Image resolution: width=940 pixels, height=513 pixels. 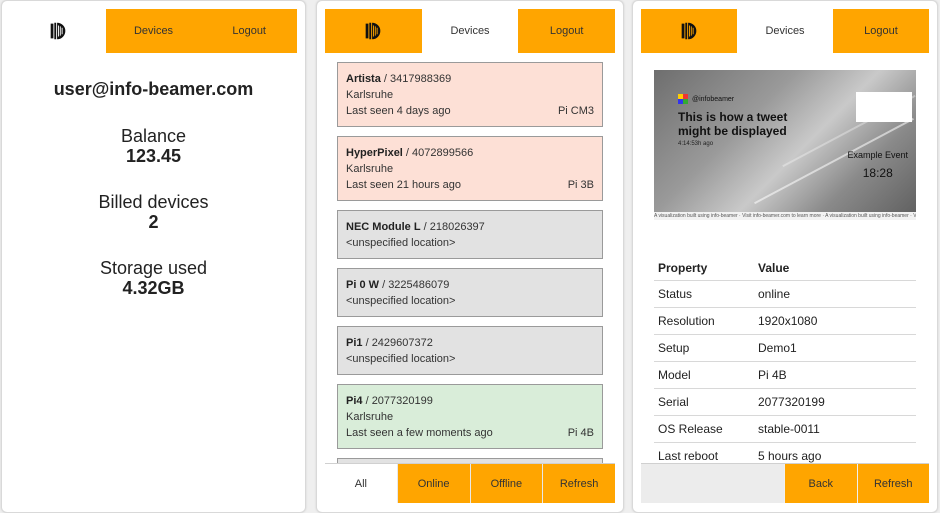 I want to click on table-row: Status online, so click(x=785, y=294).